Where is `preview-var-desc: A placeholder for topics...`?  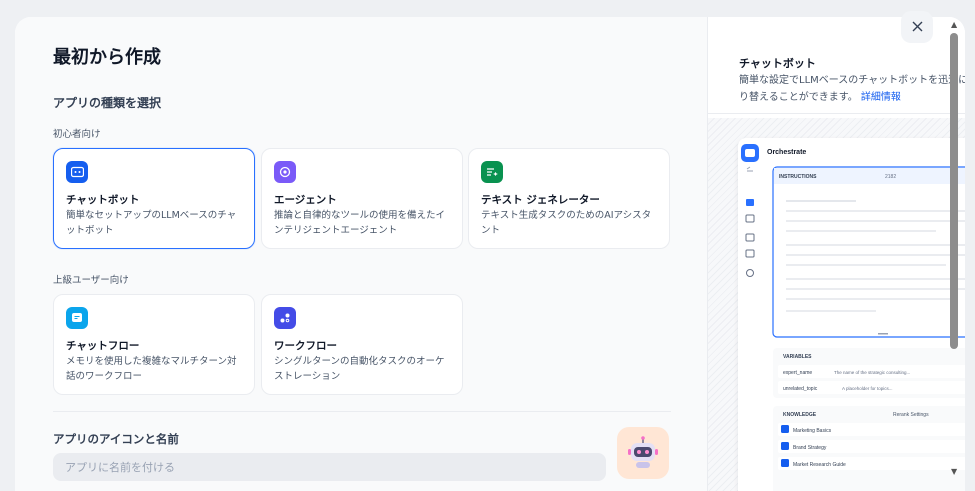
preview-var-desc: A placeholder for topics... is located at coordinates (867, 388).